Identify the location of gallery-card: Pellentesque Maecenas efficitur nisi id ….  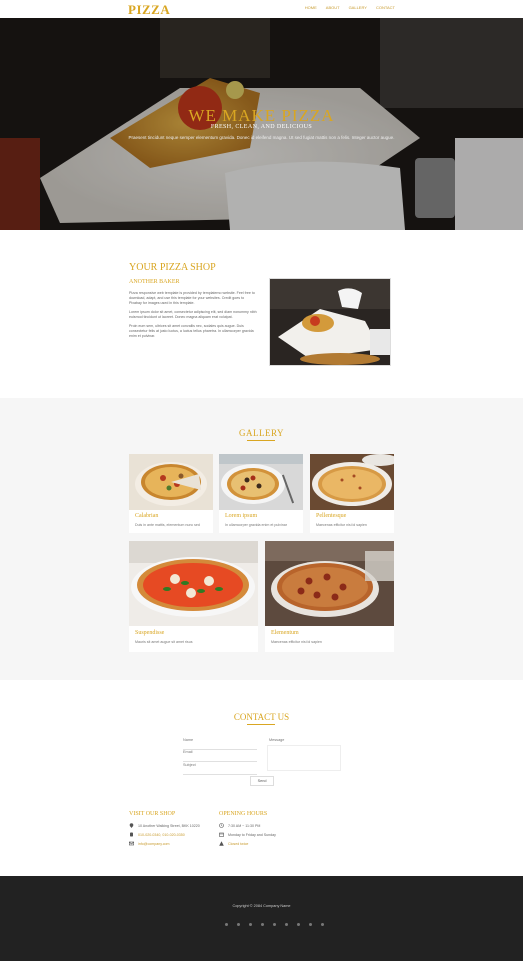
(352, 493).